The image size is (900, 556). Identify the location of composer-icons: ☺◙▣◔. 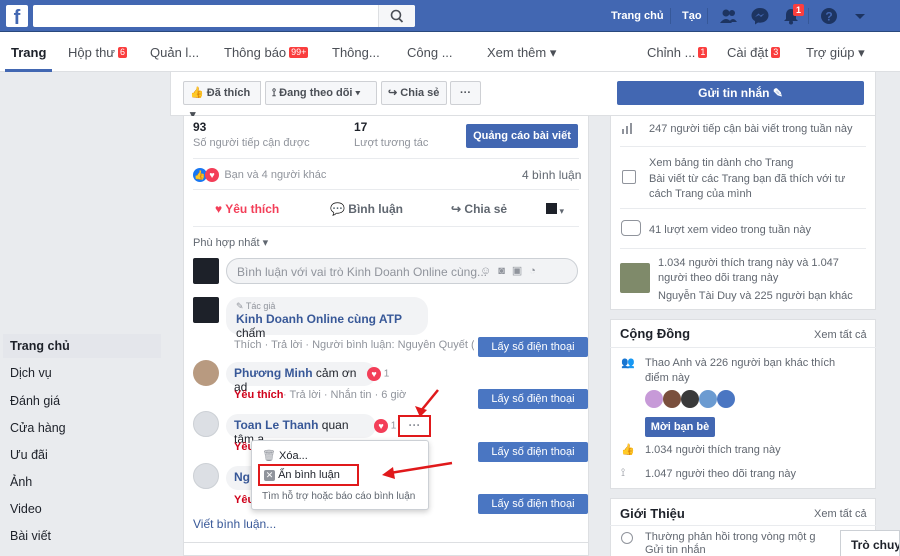
(511, 270).